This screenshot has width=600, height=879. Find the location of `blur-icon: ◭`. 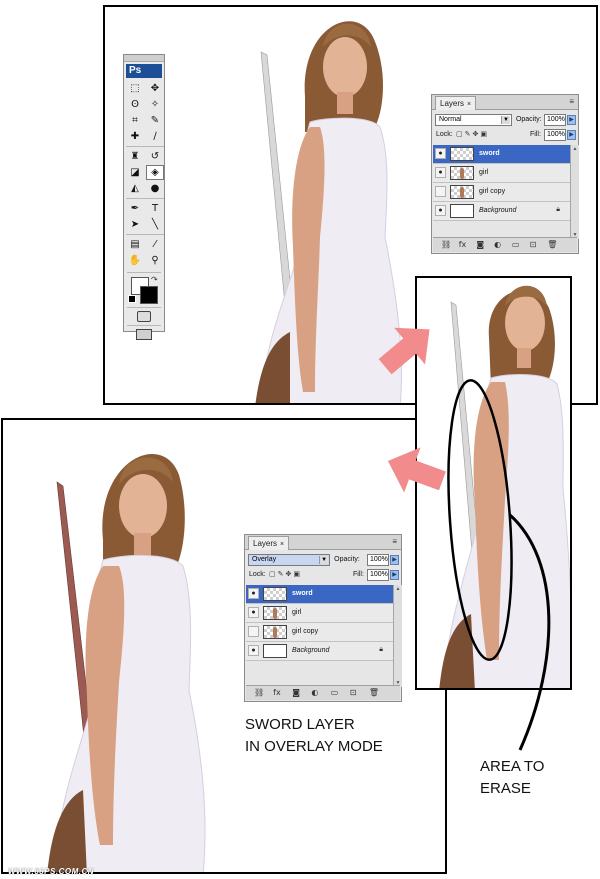

blur-icon: ◭ is located at coordinates (135, 188).